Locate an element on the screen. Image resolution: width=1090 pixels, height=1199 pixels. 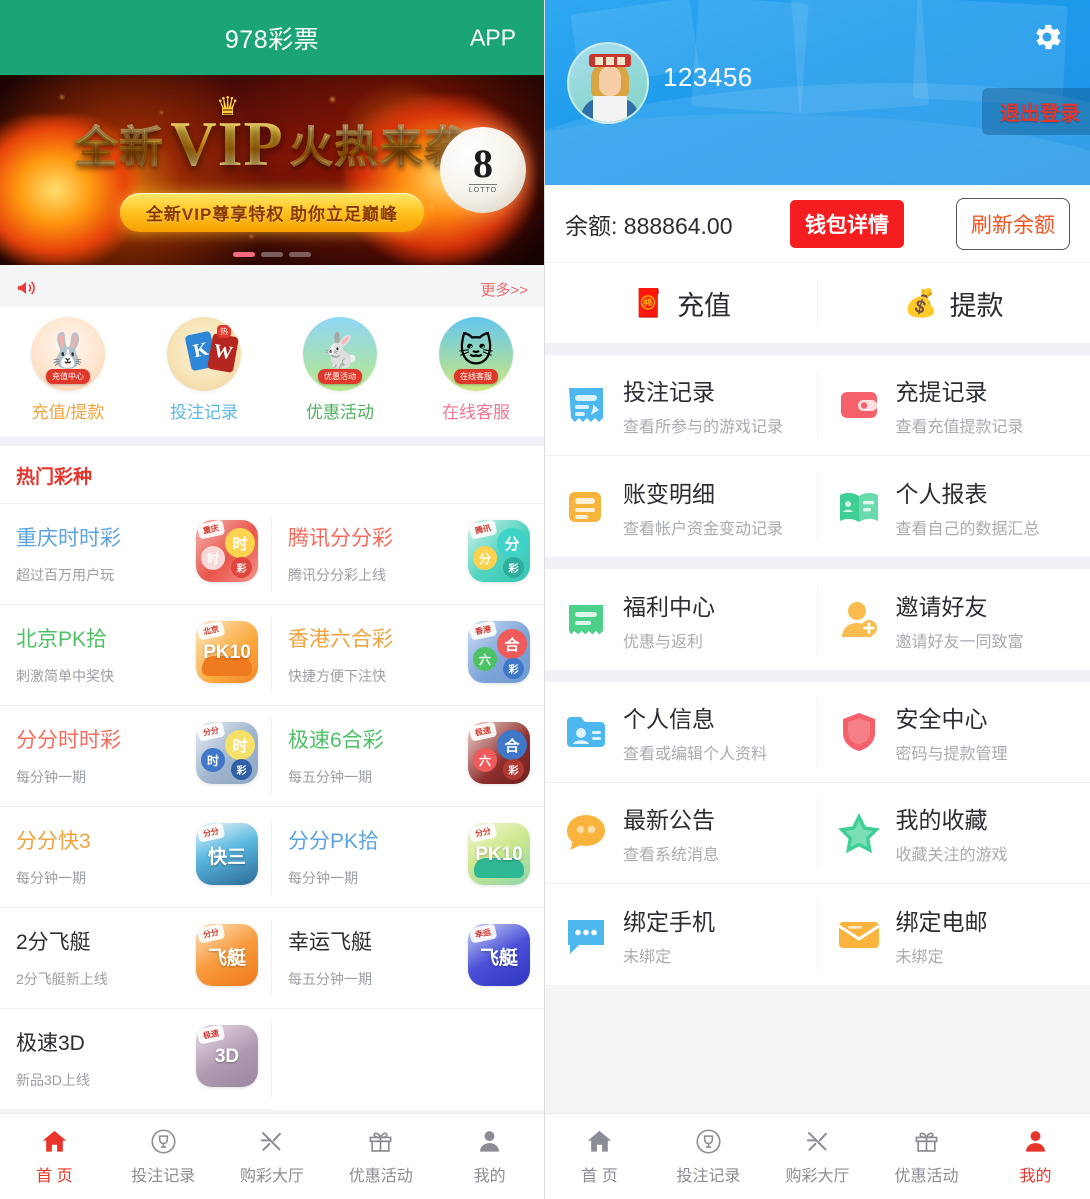
menu-group: 福利中心 优惠与返利 邀请好友 邀请好友一同致富 is located at coordinates (817, 619).